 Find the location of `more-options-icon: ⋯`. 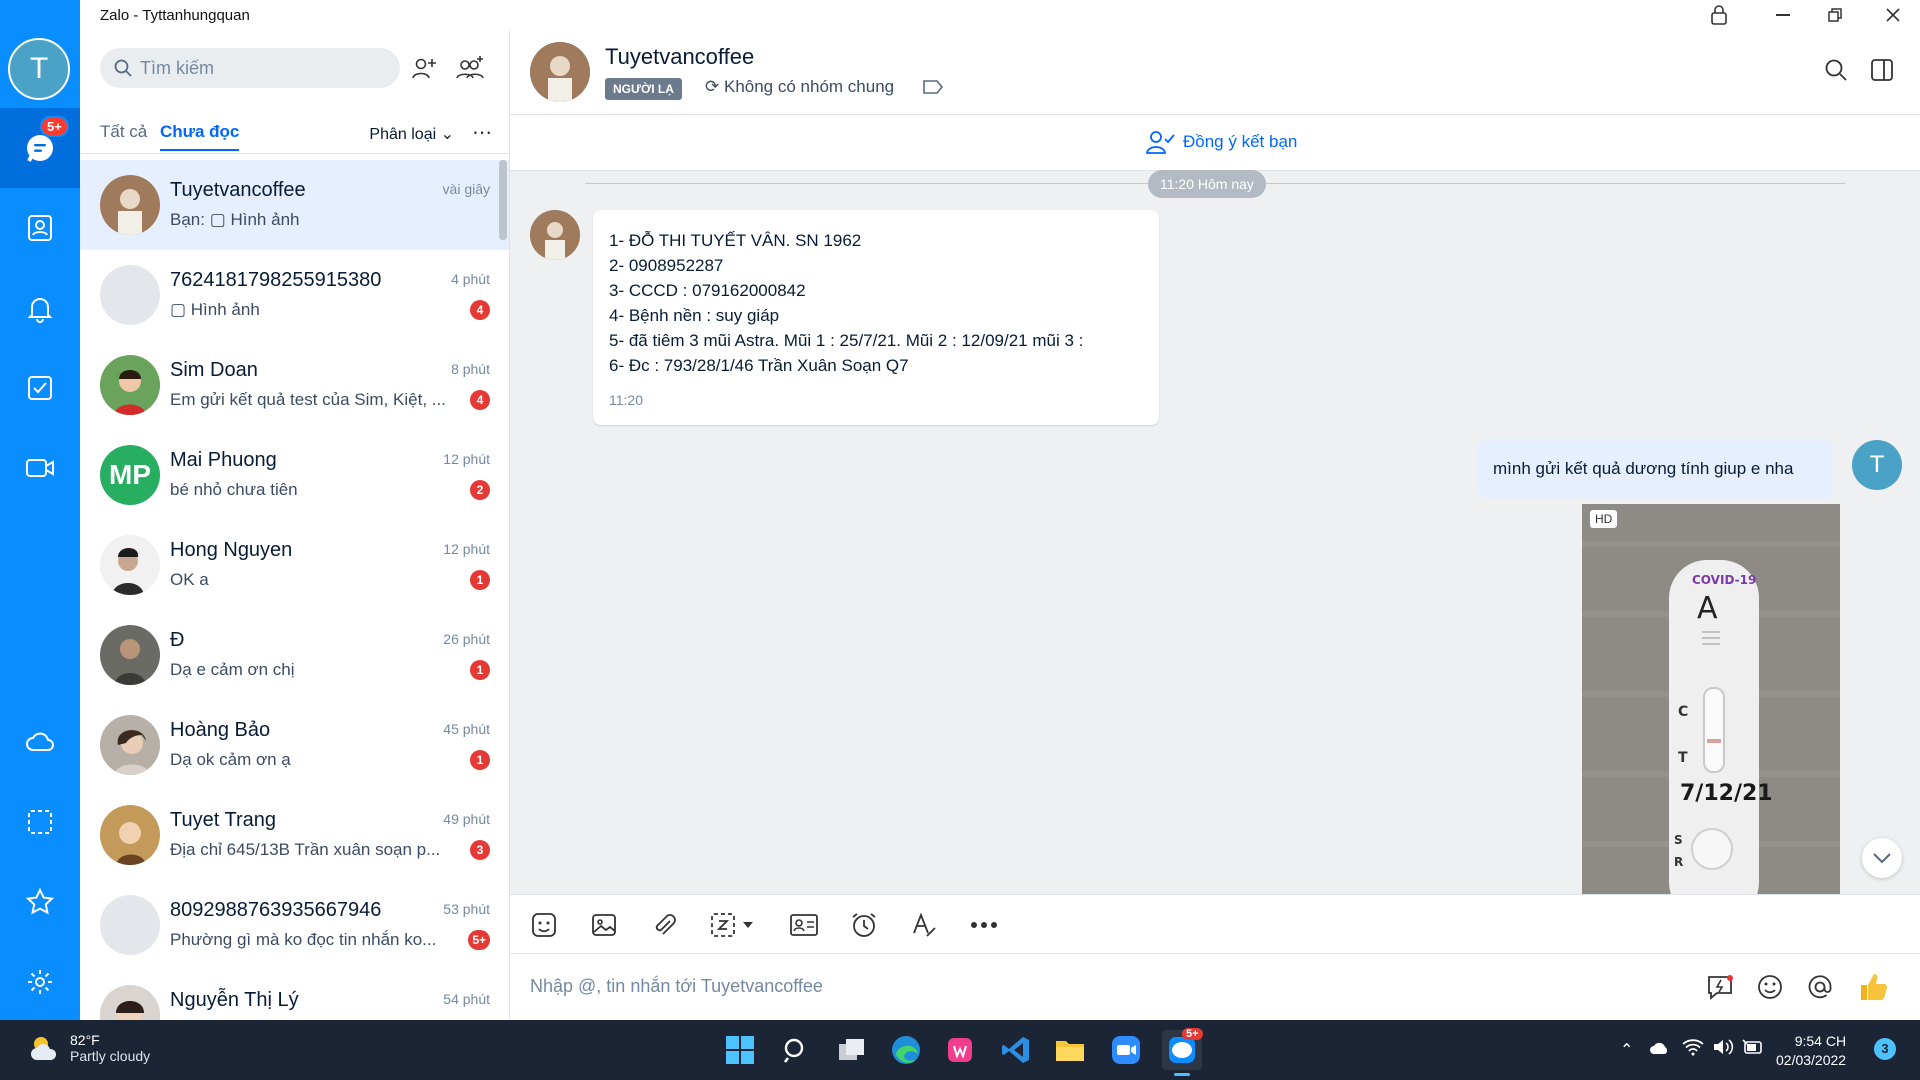

more-options-icon: ⋯ is located at coordinates (482, 132).